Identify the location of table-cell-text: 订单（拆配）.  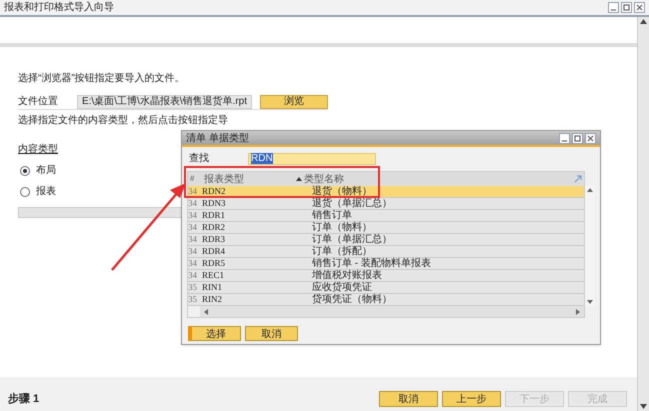
(342, 251).